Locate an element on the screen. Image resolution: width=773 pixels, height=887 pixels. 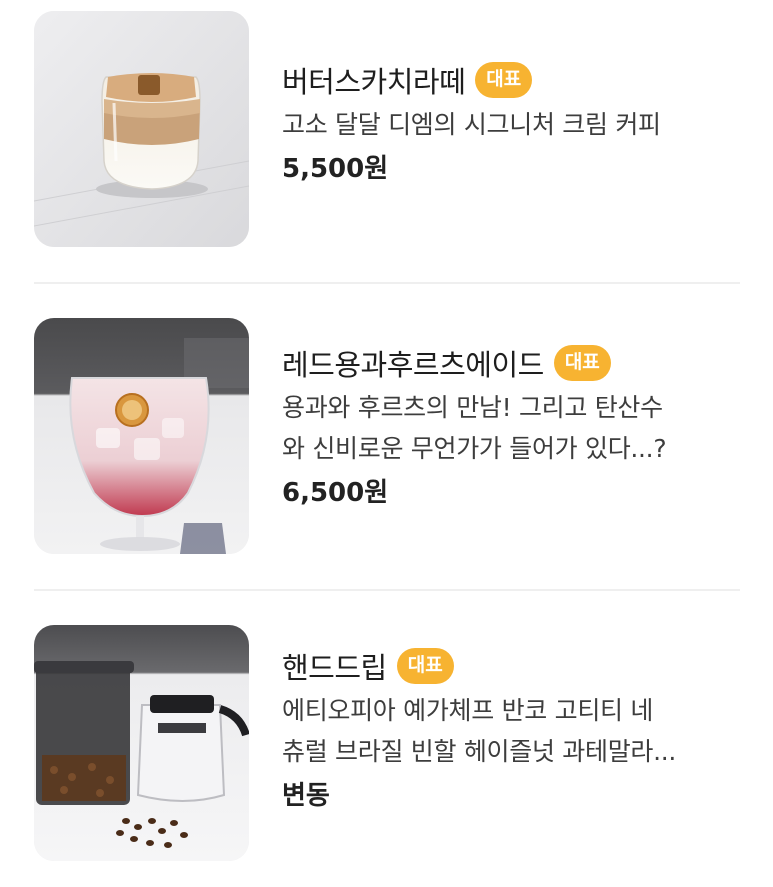
menu-item-price: 5,500원 is located at coordinates (335, 169).